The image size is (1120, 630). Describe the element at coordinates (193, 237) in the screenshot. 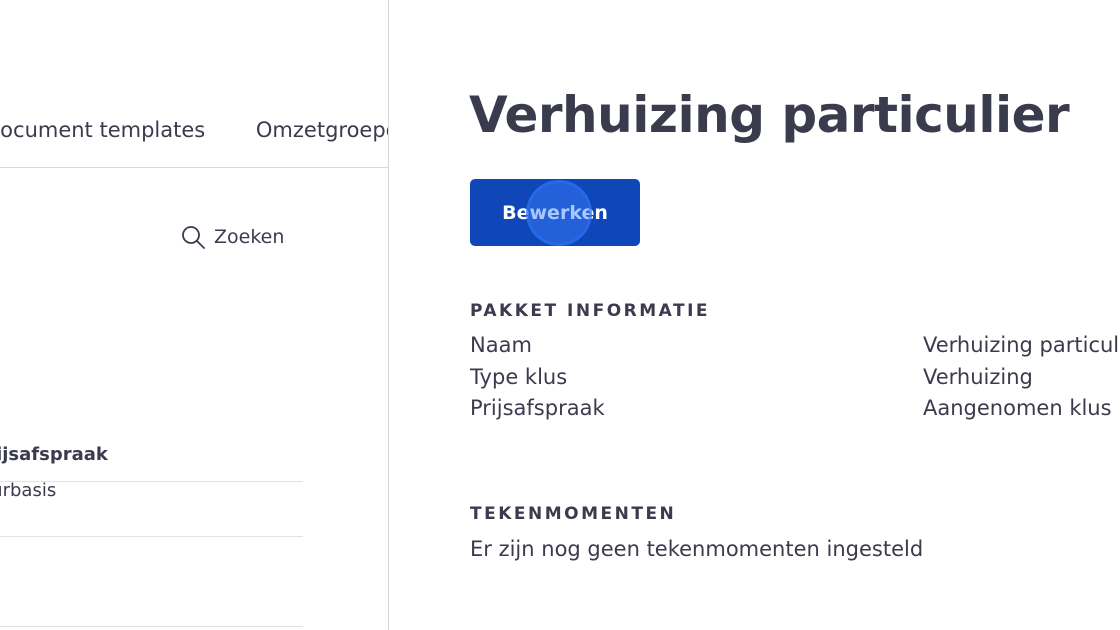

I see `search-icon` at that location.